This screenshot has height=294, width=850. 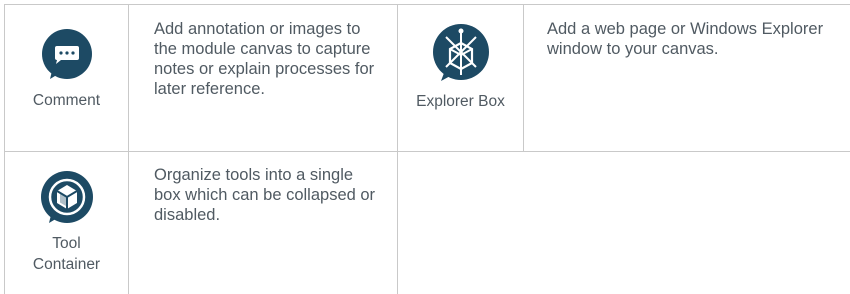 I want to click on tool-icon-cell-tool-container: Tool Container, so click(x=66, y=219).